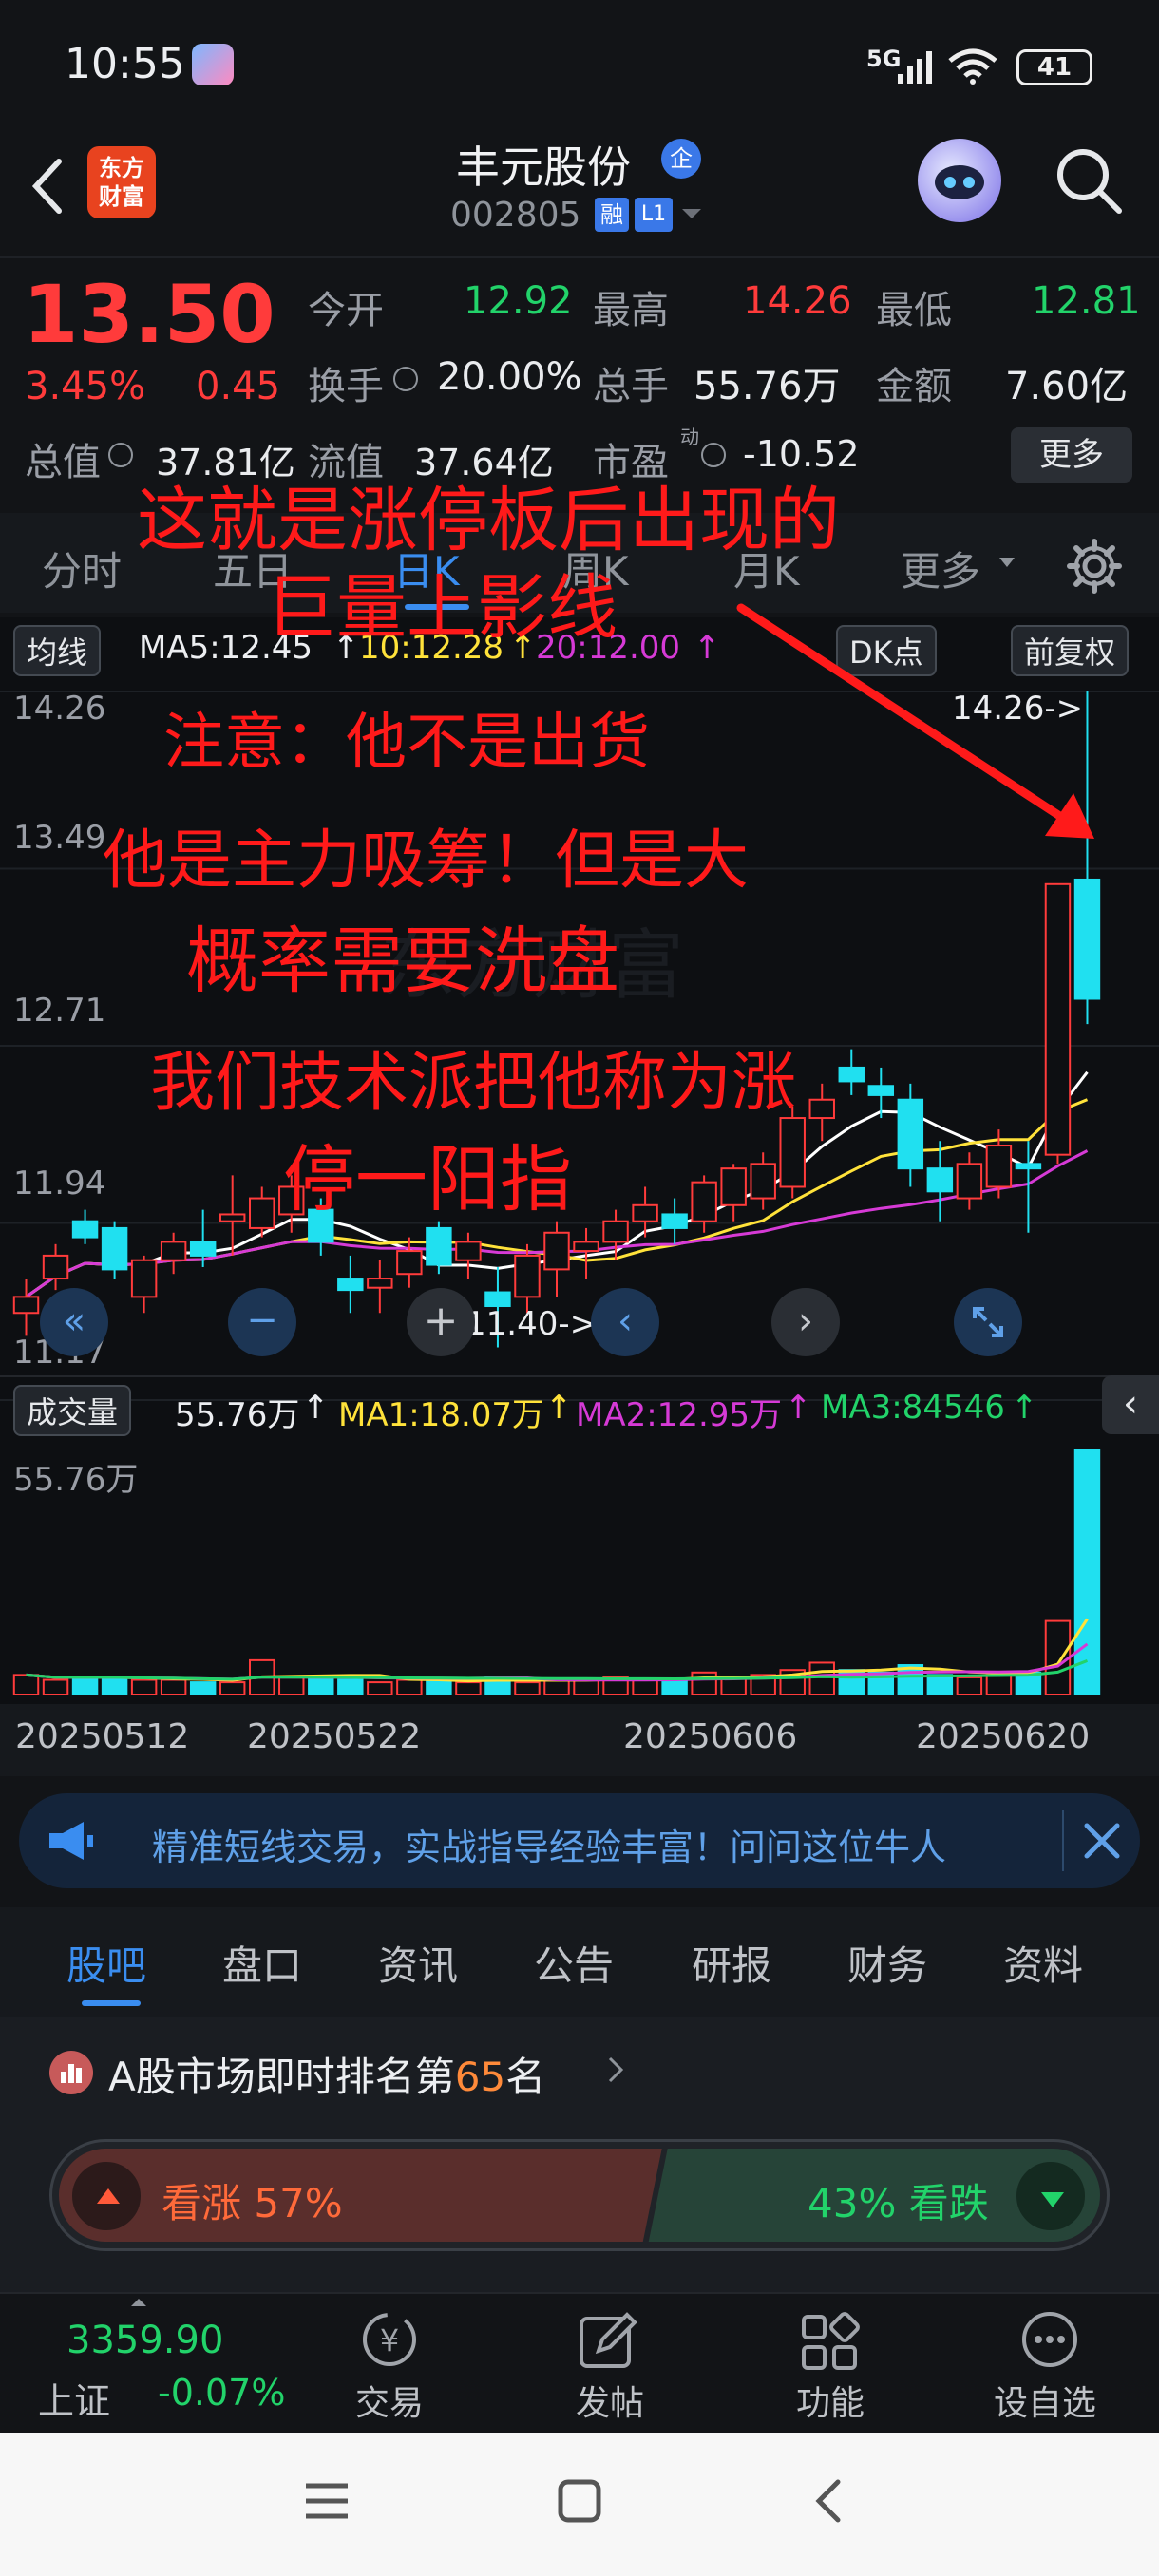  What do you see at coordinates (654, 215) in the screenshot?
I see `level1-tag: L1` at bounding box center [654, 215].